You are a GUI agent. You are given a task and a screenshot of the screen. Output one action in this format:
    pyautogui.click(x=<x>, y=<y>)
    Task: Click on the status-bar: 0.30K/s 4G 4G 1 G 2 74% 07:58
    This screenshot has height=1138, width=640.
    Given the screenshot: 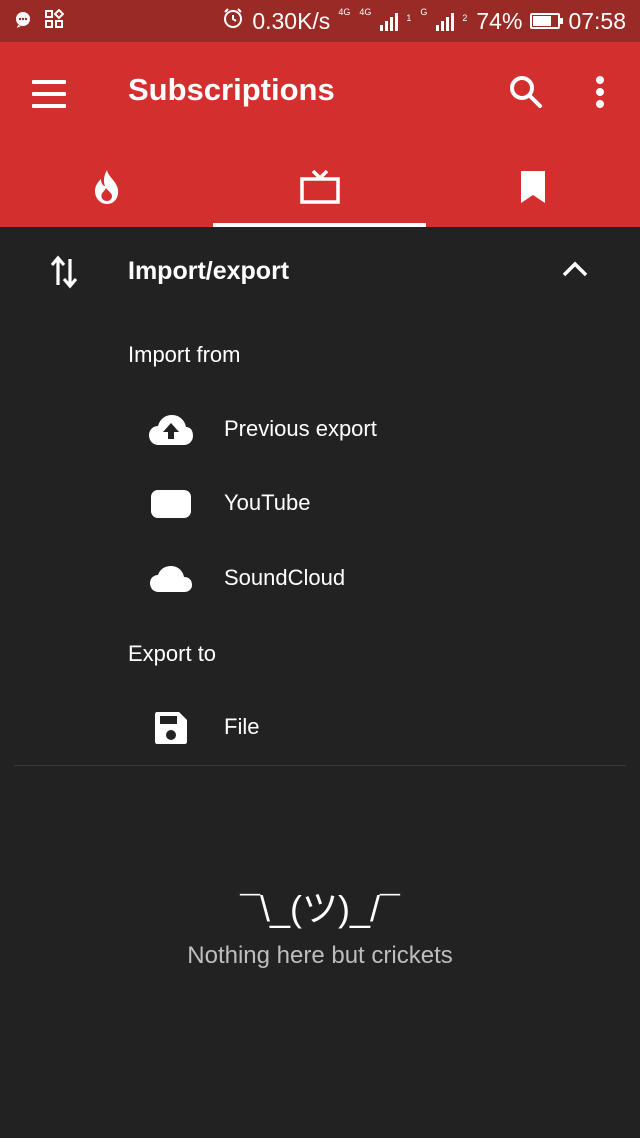 What is the action you would take?
    pyautogui.click(x=320, y=21)
    